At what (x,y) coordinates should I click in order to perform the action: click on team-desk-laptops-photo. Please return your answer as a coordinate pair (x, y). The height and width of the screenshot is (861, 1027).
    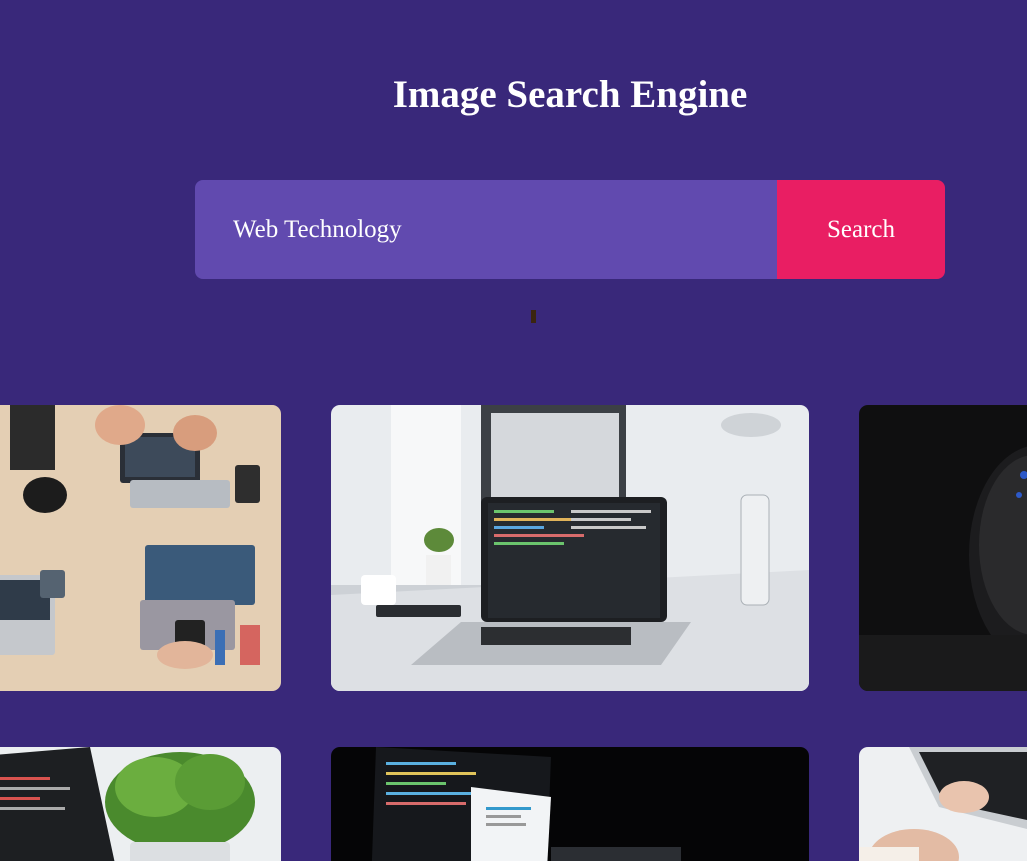
    Looking at the image, I should click on (140, 548).